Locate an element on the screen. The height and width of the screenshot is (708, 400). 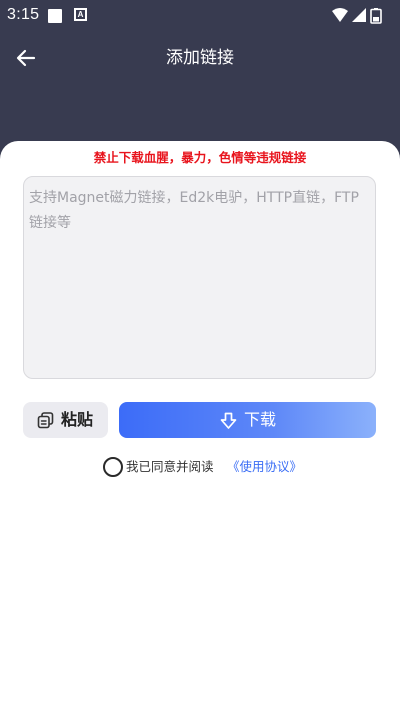
battery-icon is located at coordinates (376, 16).